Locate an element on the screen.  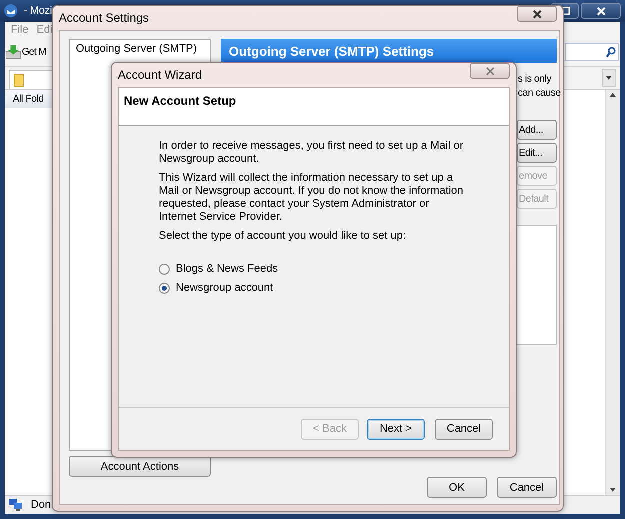
folder-icon is located at coordinates (19, 80).